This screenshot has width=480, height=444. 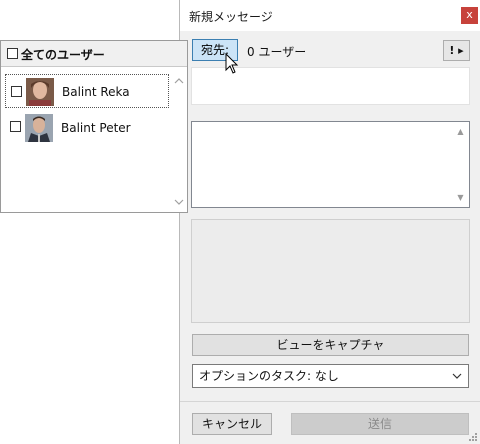 I want to click on user-name: Balint Peter, so click(x=96, y=128).